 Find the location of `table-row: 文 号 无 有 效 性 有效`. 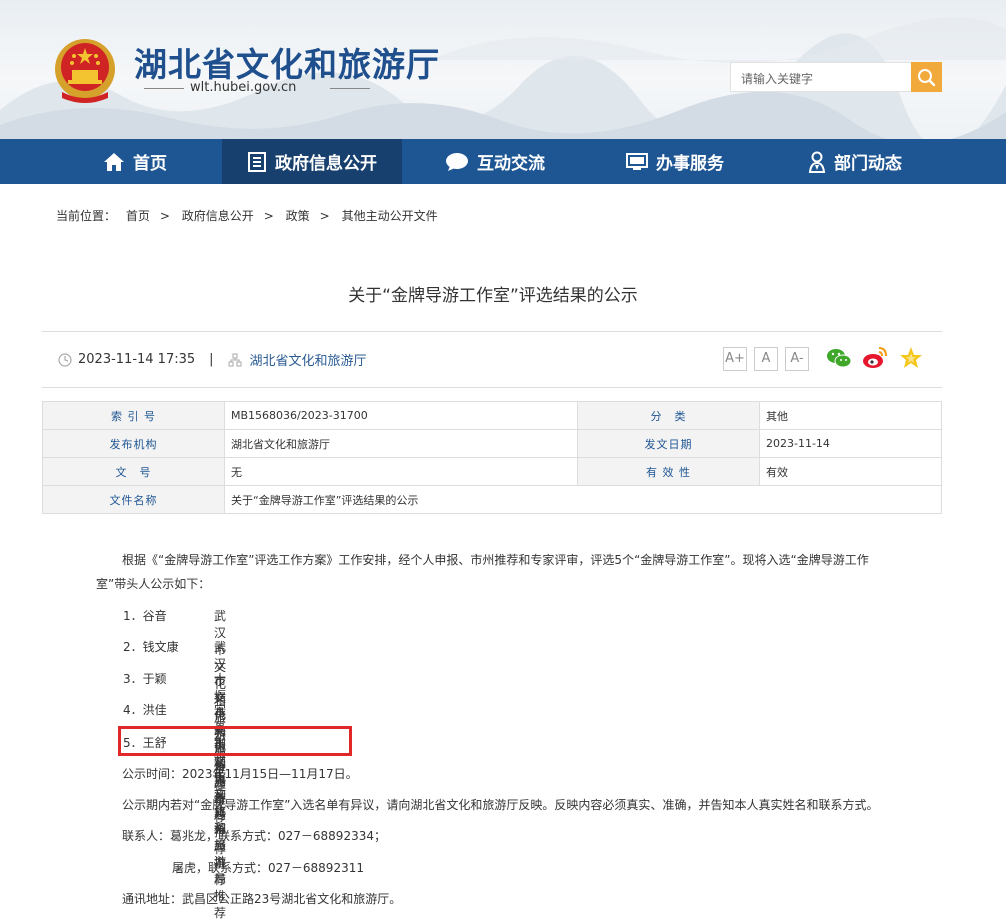

table-row: 文 号 无 有 效 性 有效 is located at coordinates (492, 471).